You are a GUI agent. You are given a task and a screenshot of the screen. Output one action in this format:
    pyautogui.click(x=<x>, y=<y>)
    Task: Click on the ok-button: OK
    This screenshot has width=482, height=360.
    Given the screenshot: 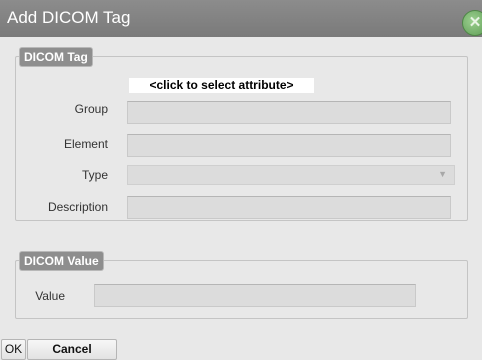 What is the action you would take?
    pyautogui.click(x=13, y=349)
    